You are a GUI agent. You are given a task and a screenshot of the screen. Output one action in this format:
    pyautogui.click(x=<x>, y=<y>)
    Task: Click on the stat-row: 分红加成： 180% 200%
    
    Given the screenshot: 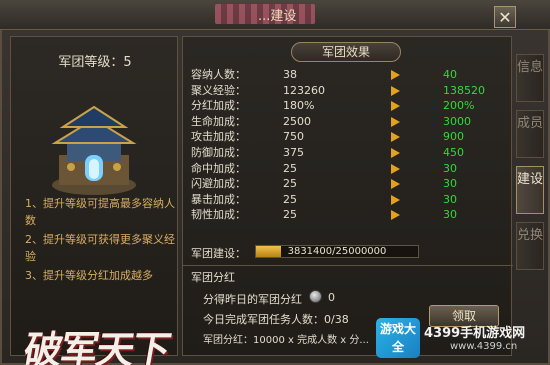 What is the action you would take?
    pyautogui.click(x=351, y=106)
    